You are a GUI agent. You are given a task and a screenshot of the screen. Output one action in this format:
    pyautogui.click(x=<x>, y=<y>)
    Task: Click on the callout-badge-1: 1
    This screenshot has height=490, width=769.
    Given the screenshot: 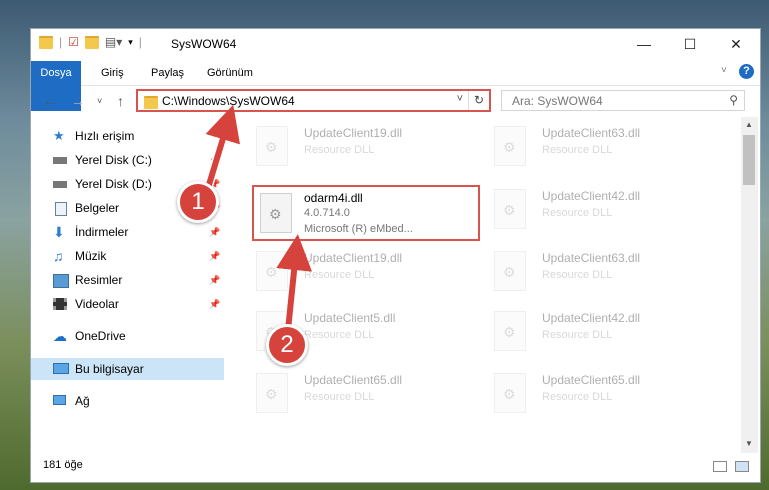 What is the action you would take?
    pyautogui.click(x=198, y=202)
    